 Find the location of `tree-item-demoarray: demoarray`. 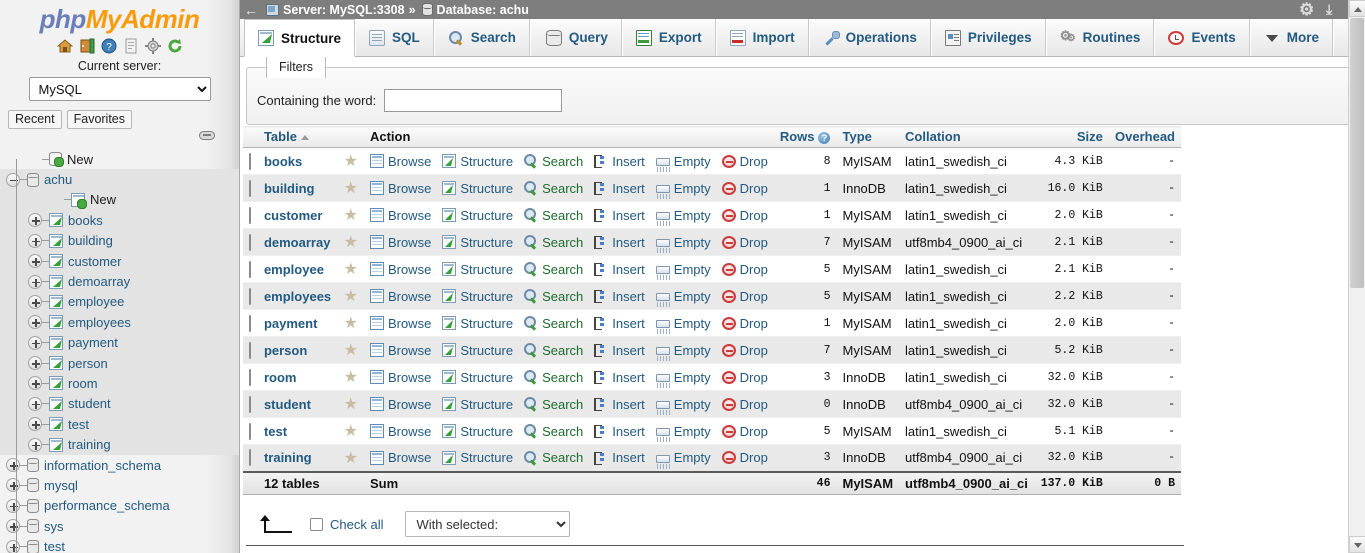

tree-item-demoarray: demoarray is located at coordinates (119, 281).